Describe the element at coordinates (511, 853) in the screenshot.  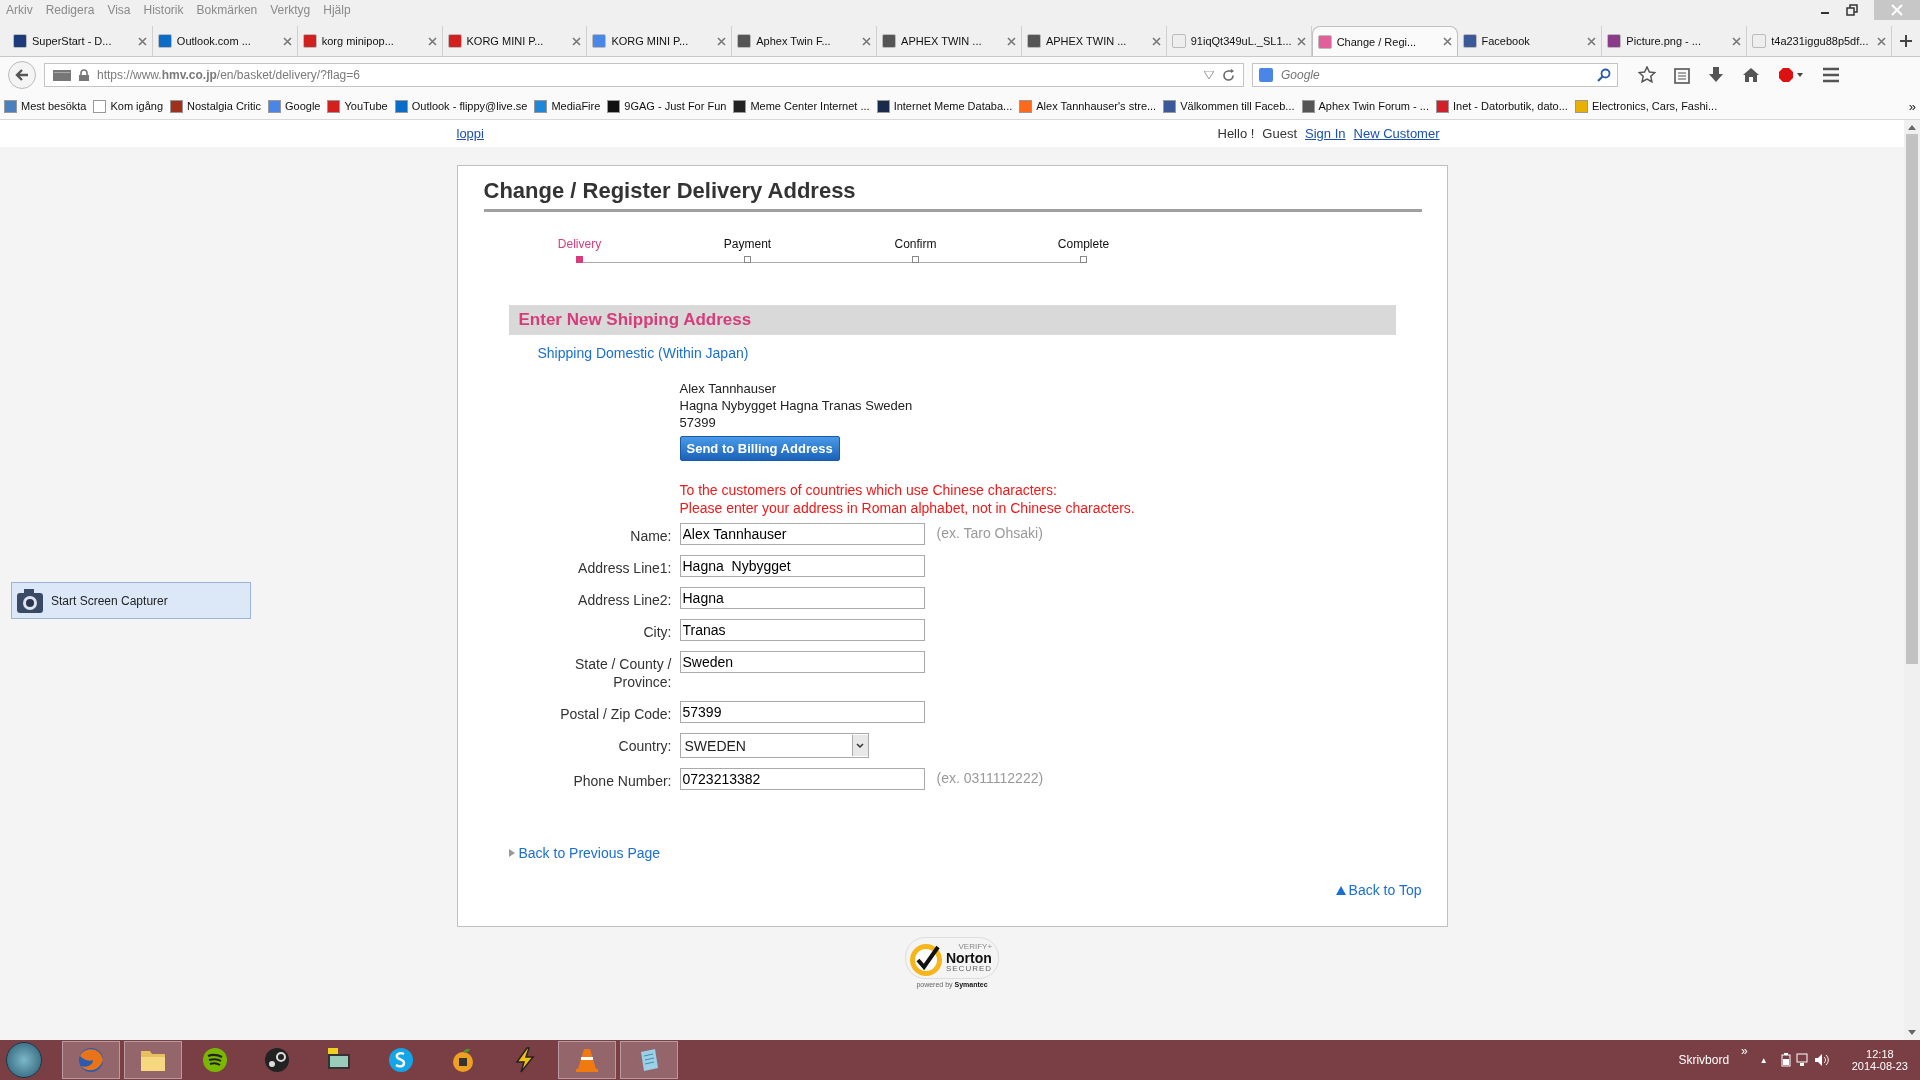
I see `triangle-icon` at that location.